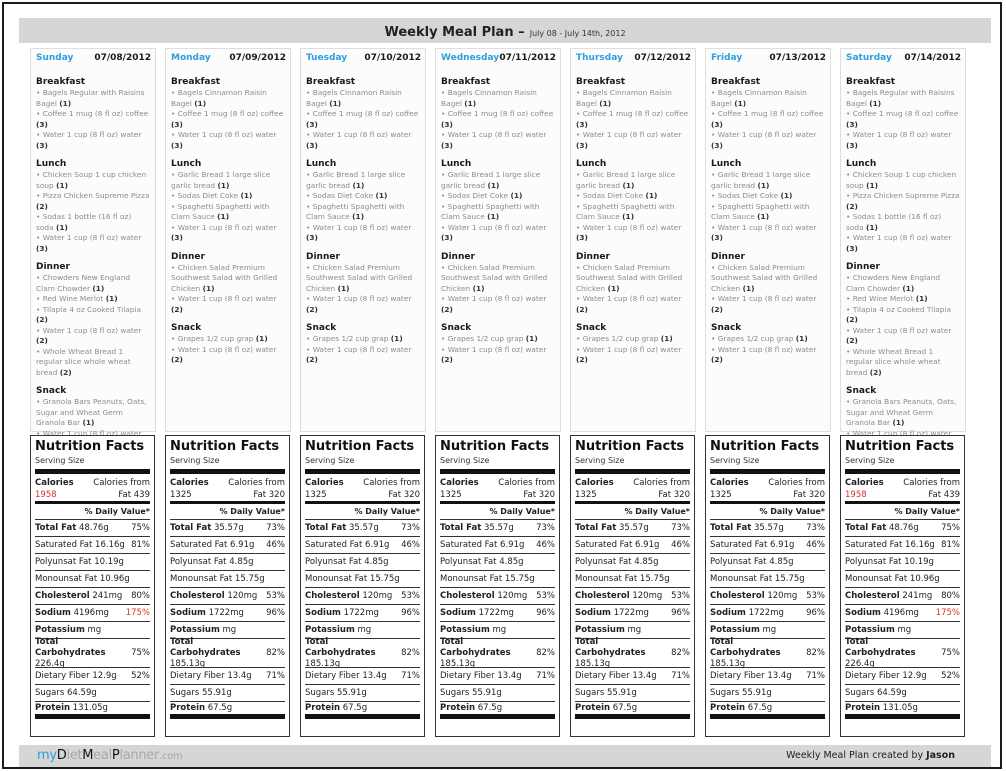  What do you see at coordinates (338, 630) in the screenshot?
I see `nutrient-label: Potassium mg` at bounding box center [338, 630].